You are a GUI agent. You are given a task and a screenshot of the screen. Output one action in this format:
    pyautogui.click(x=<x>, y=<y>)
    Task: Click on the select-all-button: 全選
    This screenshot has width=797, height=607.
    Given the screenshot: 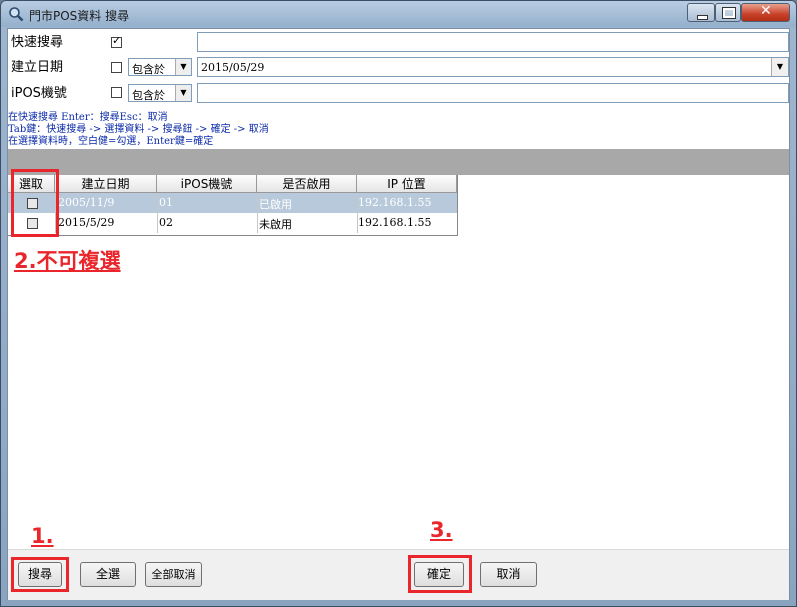 What is the action you would take?
    pyautogui.click(x=108, y=574)
    